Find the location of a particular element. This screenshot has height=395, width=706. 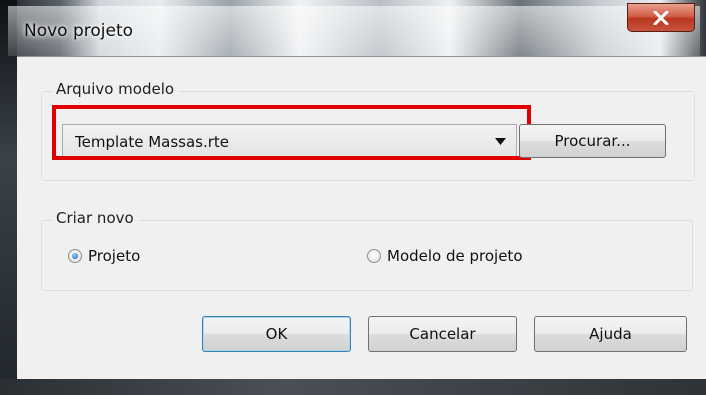

window-bottom-edge is located at coordinates (353, 387).